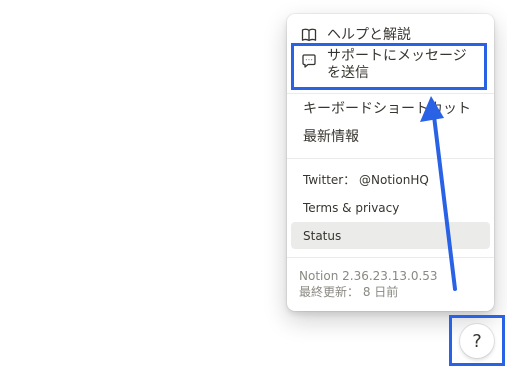 Image resolution: width=507 pixels, height=368 pixels. What do you see at coordinates (351, 207) in the screenshot?
I see `terms-label: Terms & privacy` at bounding box center [351, 207].